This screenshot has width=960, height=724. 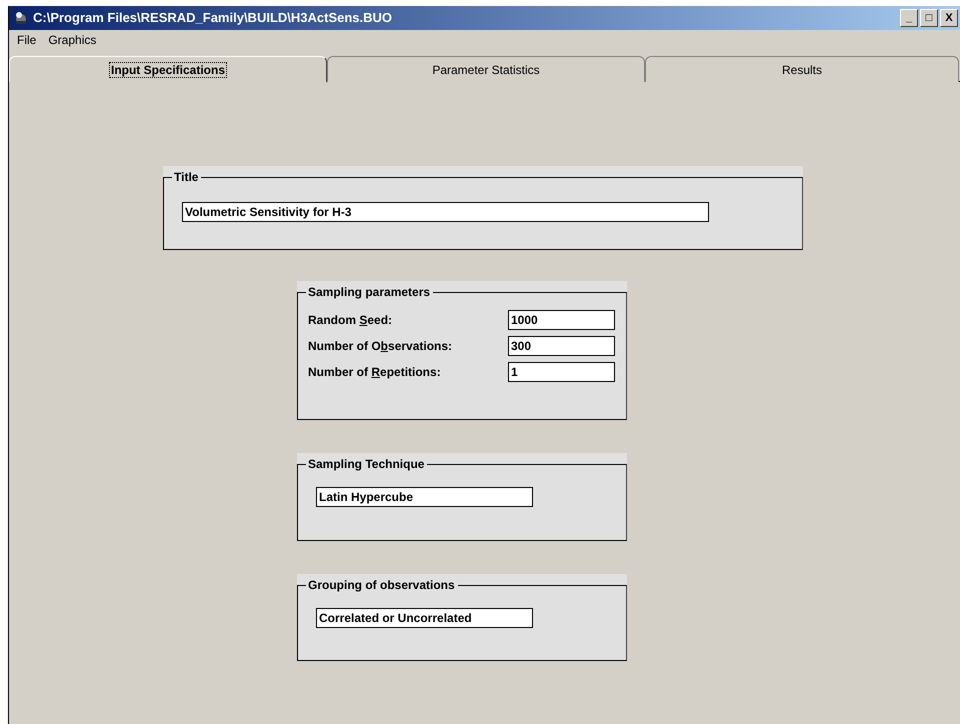 What do you see at coordinates (486, 69) in the screenshot?
I see `tab: Parameter Statistics` at bounding box center [486, 69].